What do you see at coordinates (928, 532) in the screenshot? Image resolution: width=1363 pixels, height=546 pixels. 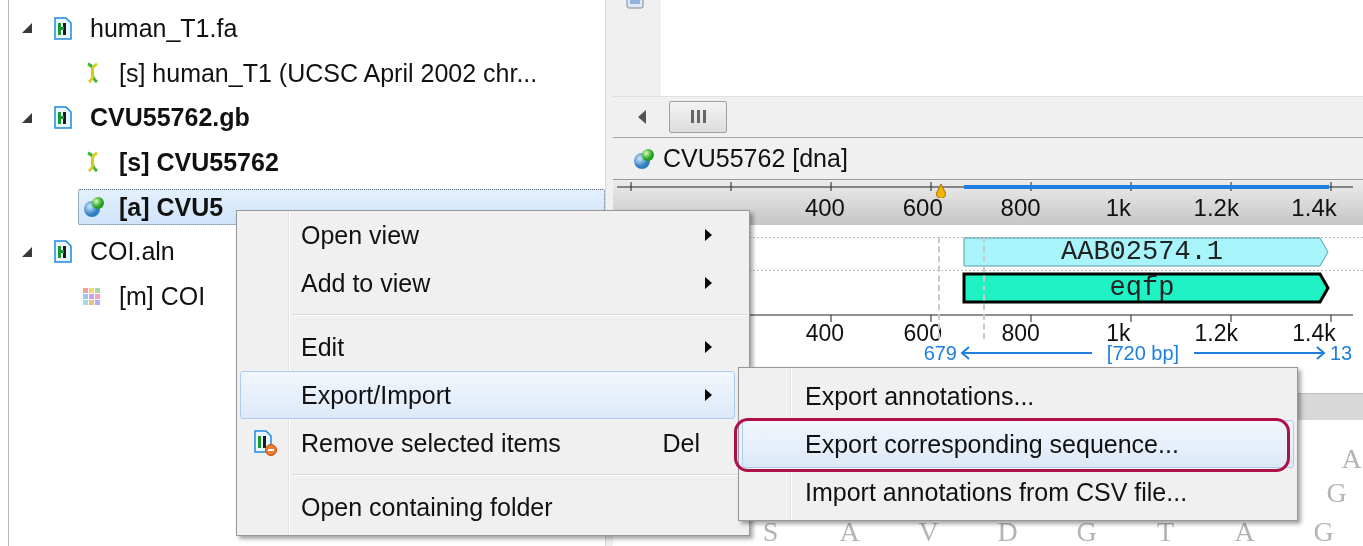 I see `sequence-letter: V` at bounding box center [928, 532].